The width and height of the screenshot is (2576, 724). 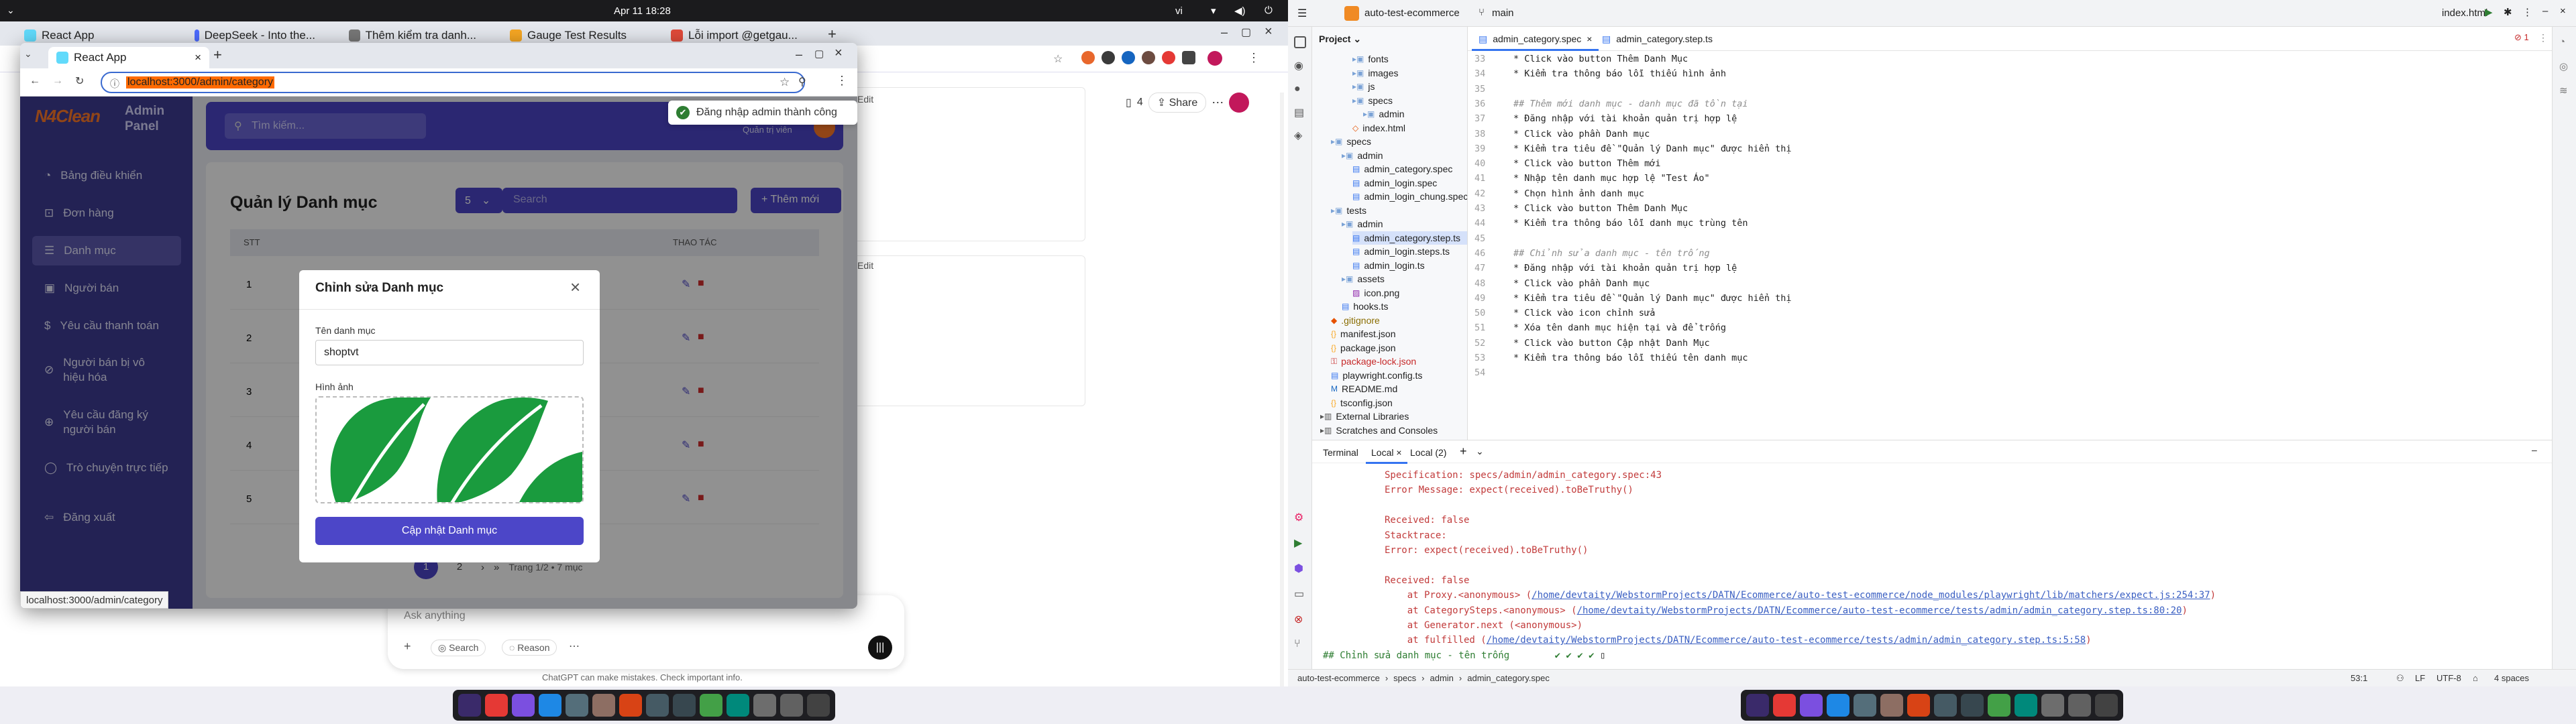 What do you see at coordinates (1375, 73) in the screenshot?
I see `tree-item: ▸▣ images` at bounding box center [1375, 73].